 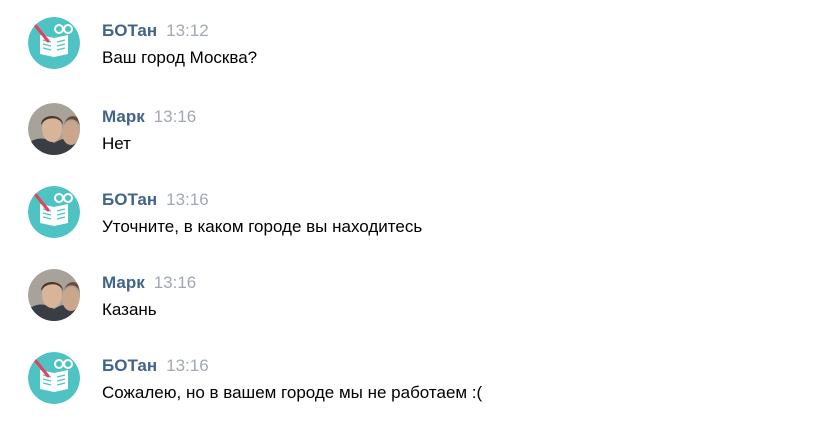 What do you see at coordinates (129, 309) in the screenshot?
I see `message-text: Казань` at bounding box center [129, 309].